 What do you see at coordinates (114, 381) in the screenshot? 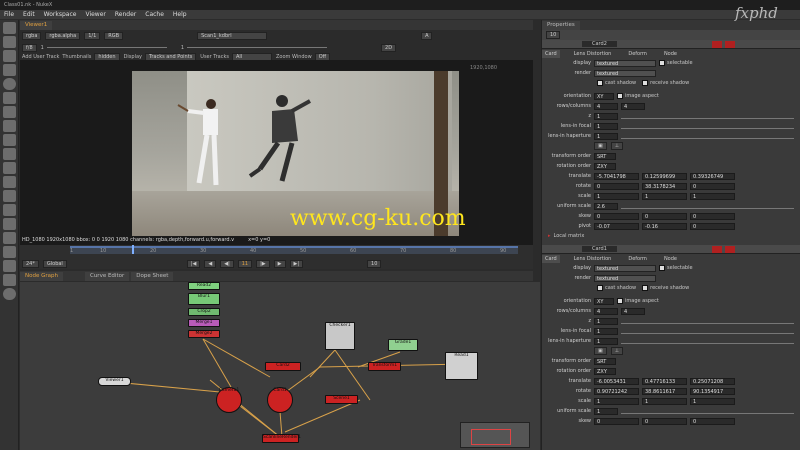
I see `node-viewer1: Viewer1` at bounding box center [114, 381].